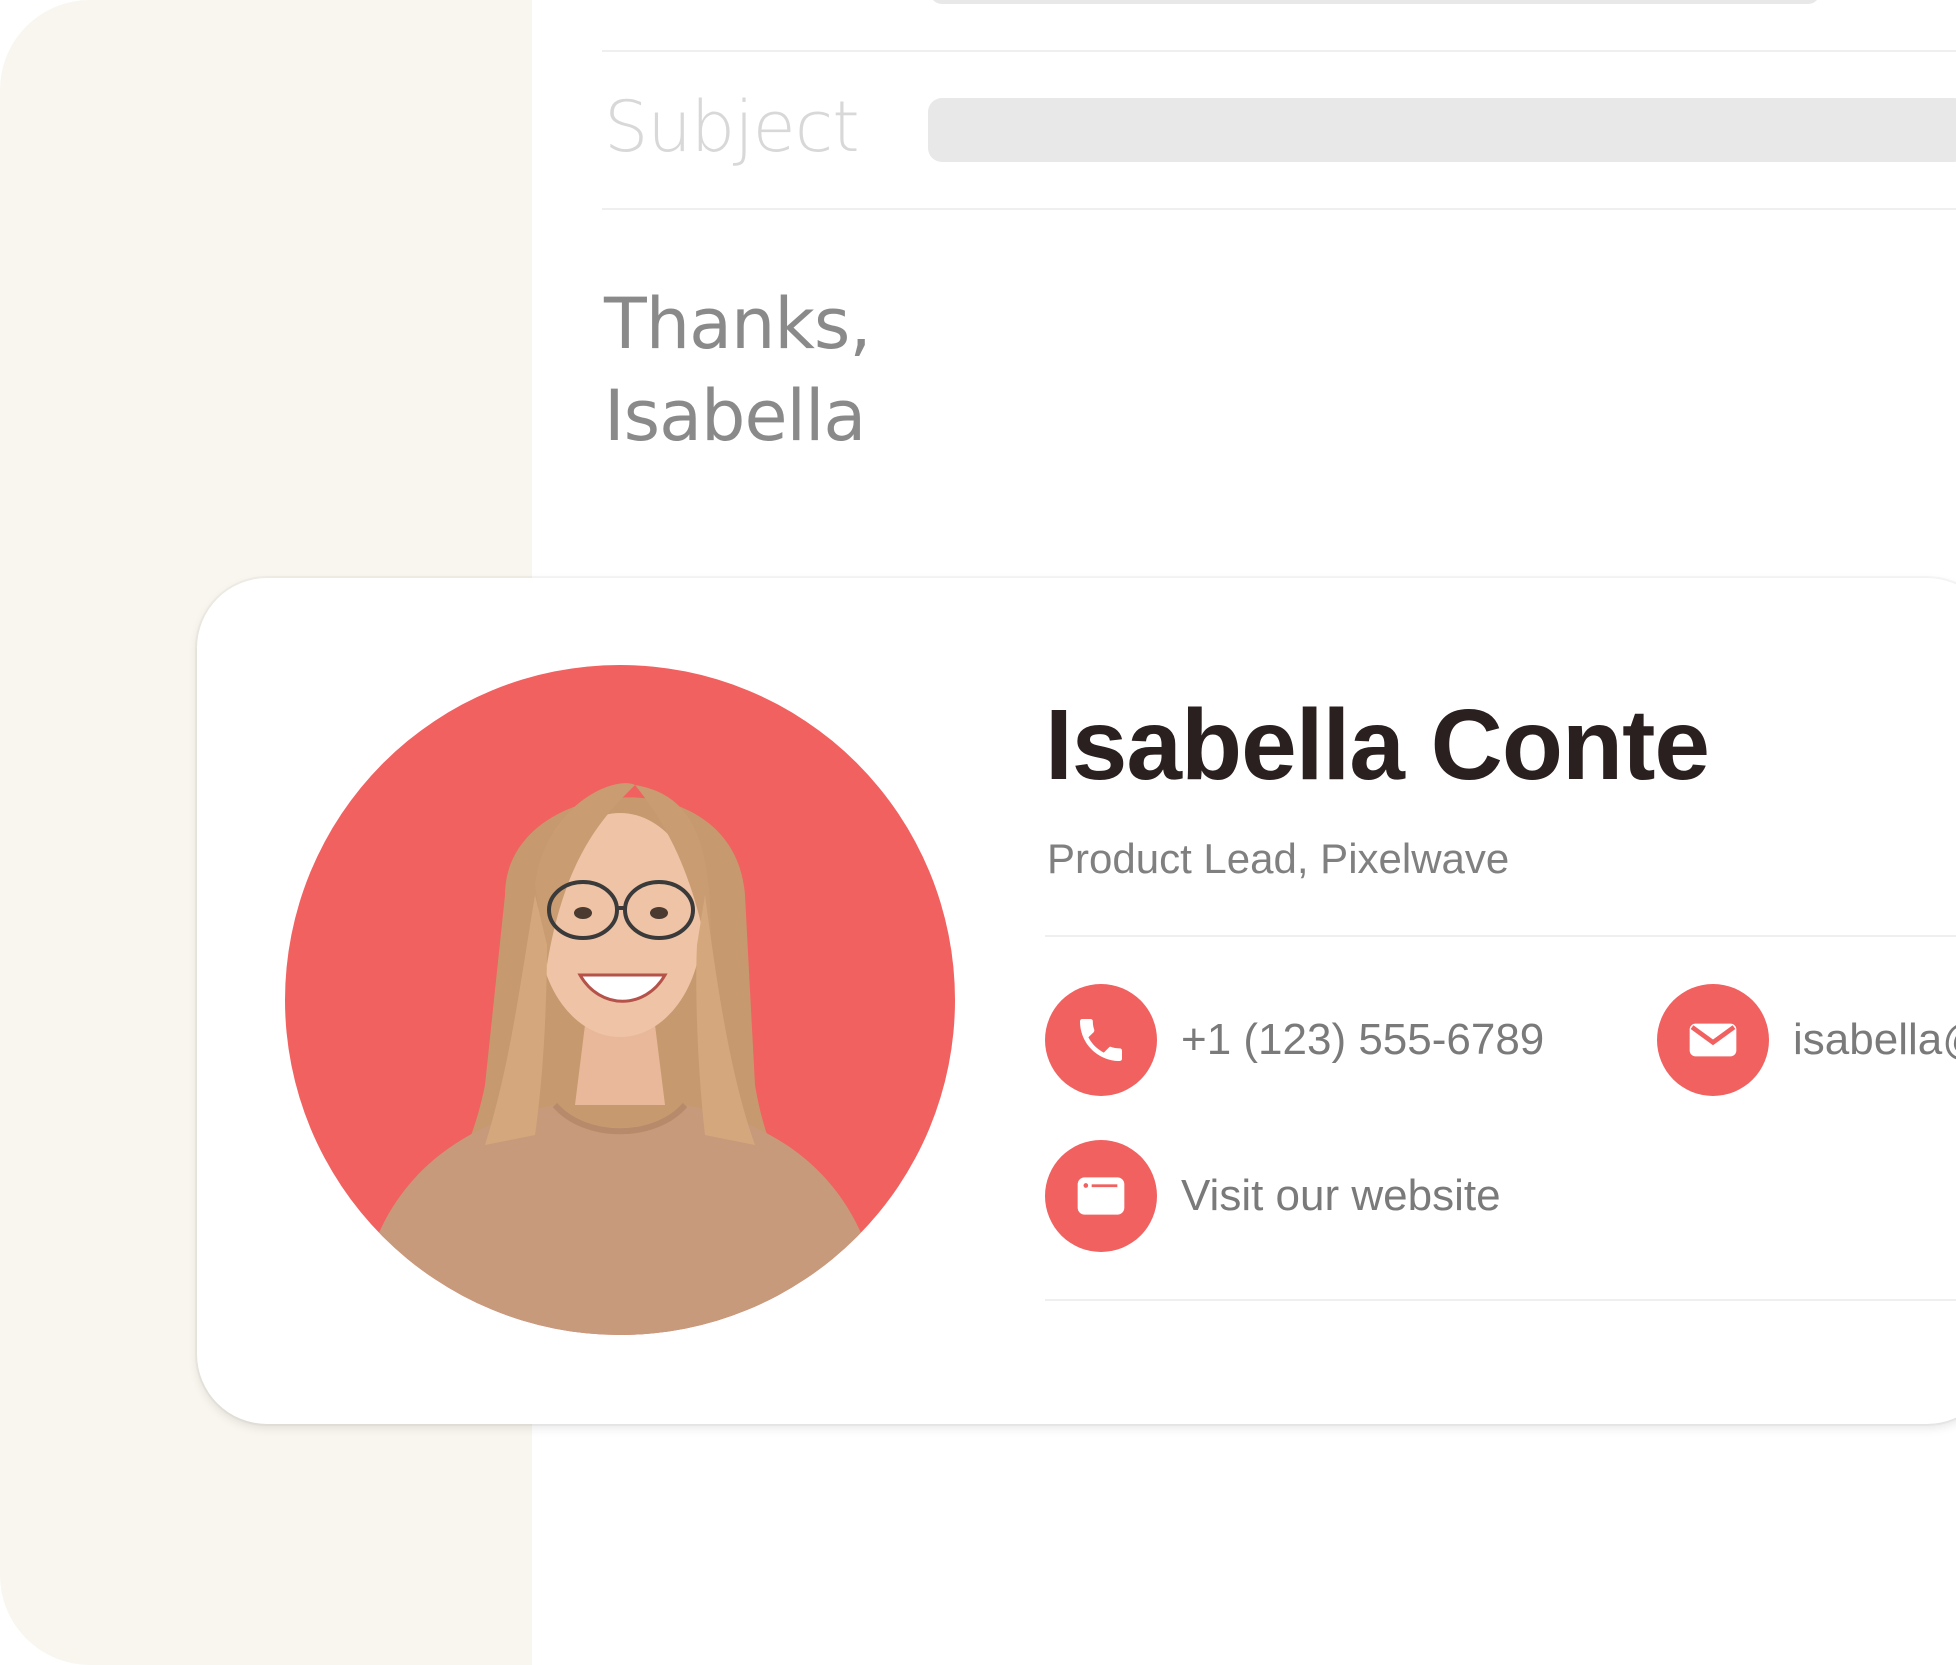  Describe the element at coordinates (1278, 858) in the screenshot. I see `signature-title: Product Lead, Pixelwave` at that location.